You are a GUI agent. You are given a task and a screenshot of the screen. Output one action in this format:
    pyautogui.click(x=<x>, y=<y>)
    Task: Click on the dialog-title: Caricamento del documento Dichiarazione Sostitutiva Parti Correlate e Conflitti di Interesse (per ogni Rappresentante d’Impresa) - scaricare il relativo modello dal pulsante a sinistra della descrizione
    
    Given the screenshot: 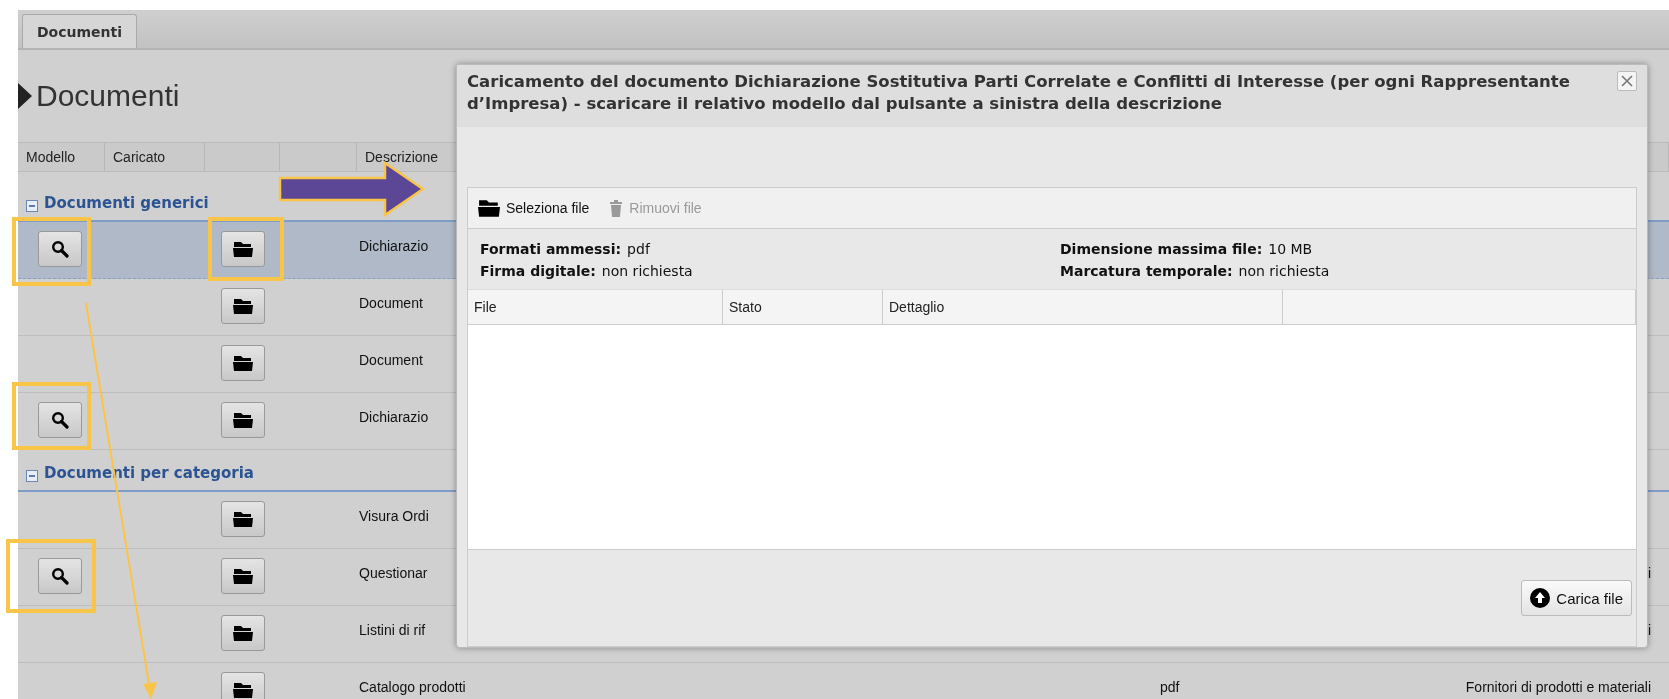 What is the action you would take?
    pyautogui.click(x=1019, y=93)
    